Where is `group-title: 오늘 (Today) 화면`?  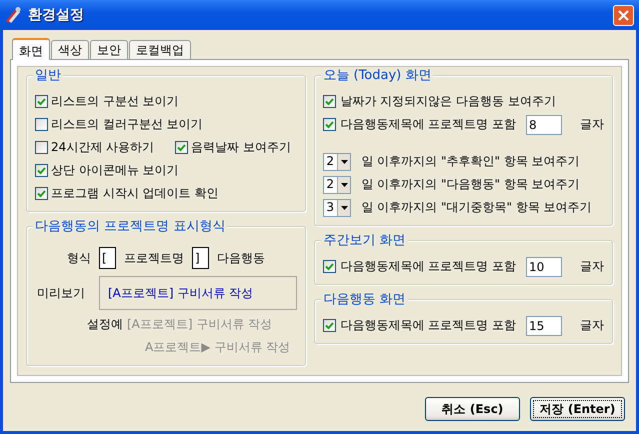 group-title: 오늘 (Today) 화면 is located at coordinates (377, 76).